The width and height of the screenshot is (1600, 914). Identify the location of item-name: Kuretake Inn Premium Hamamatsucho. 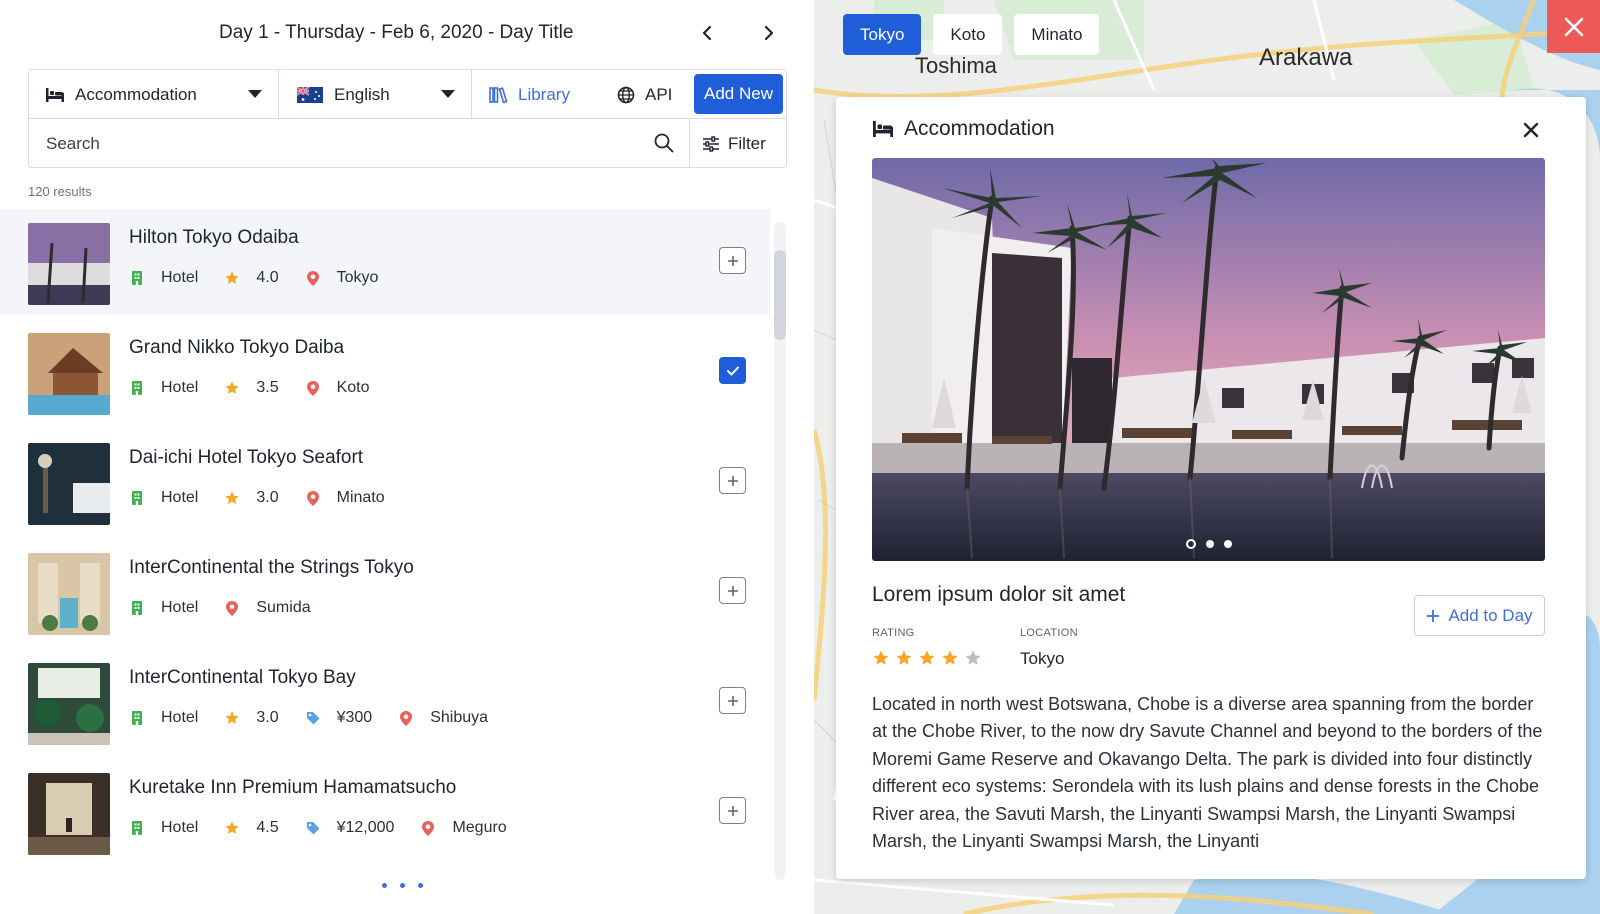
(292, 788).